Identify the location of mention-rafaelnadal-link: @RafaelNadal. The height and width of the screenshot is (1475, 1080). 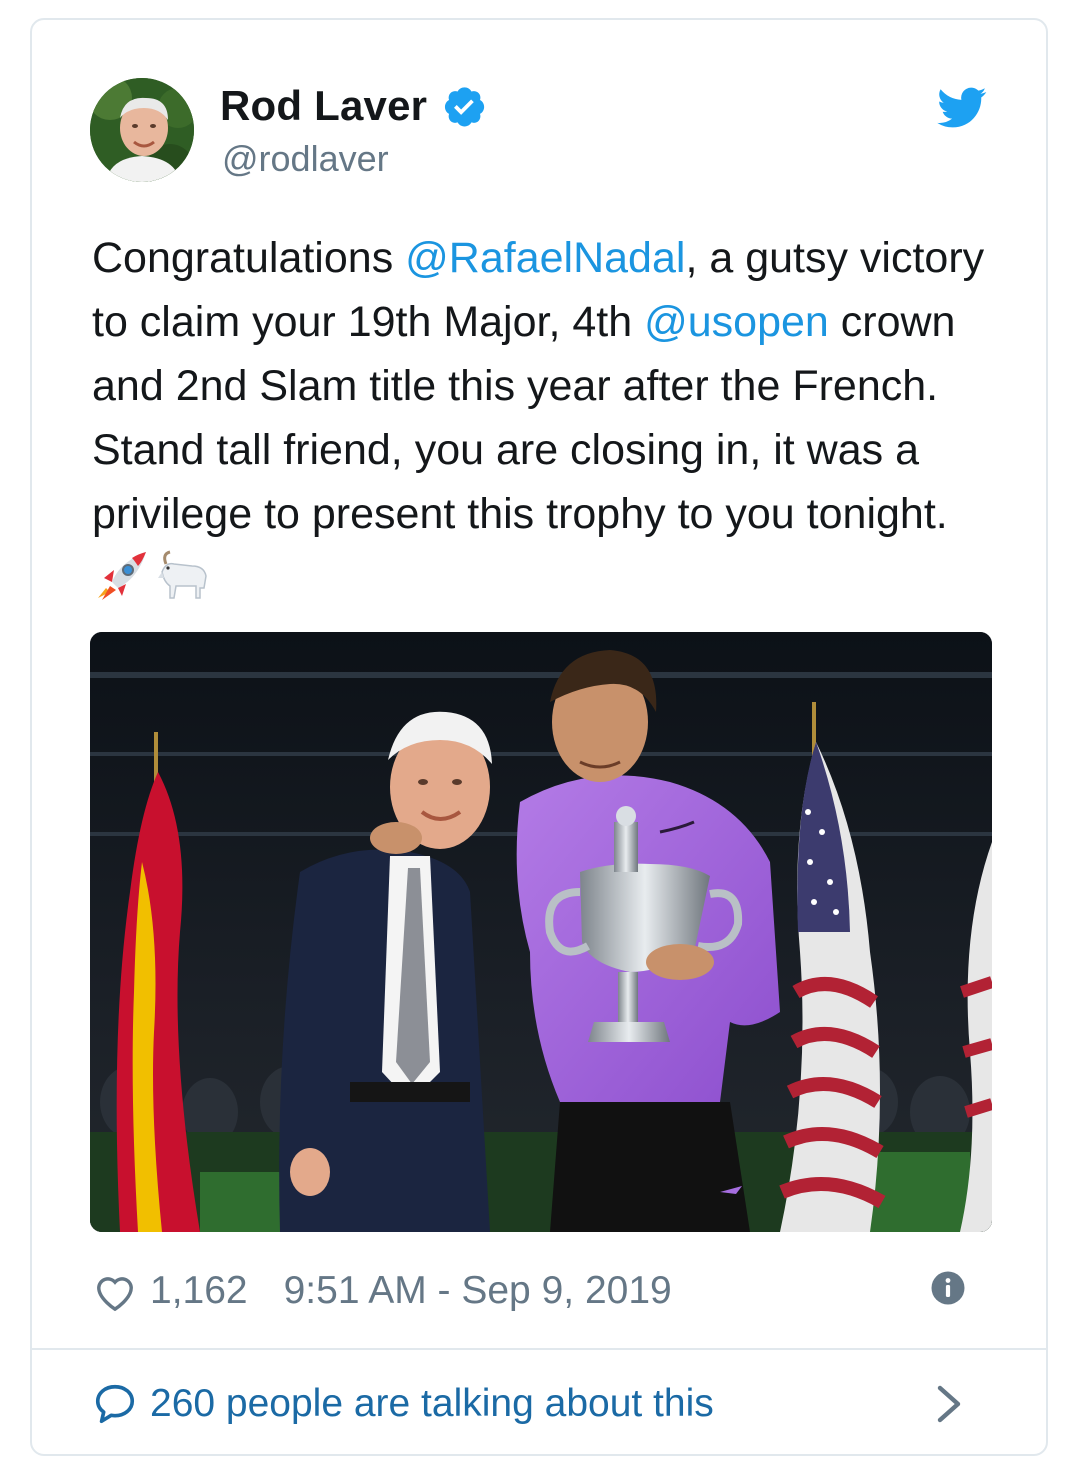
(545, 258).